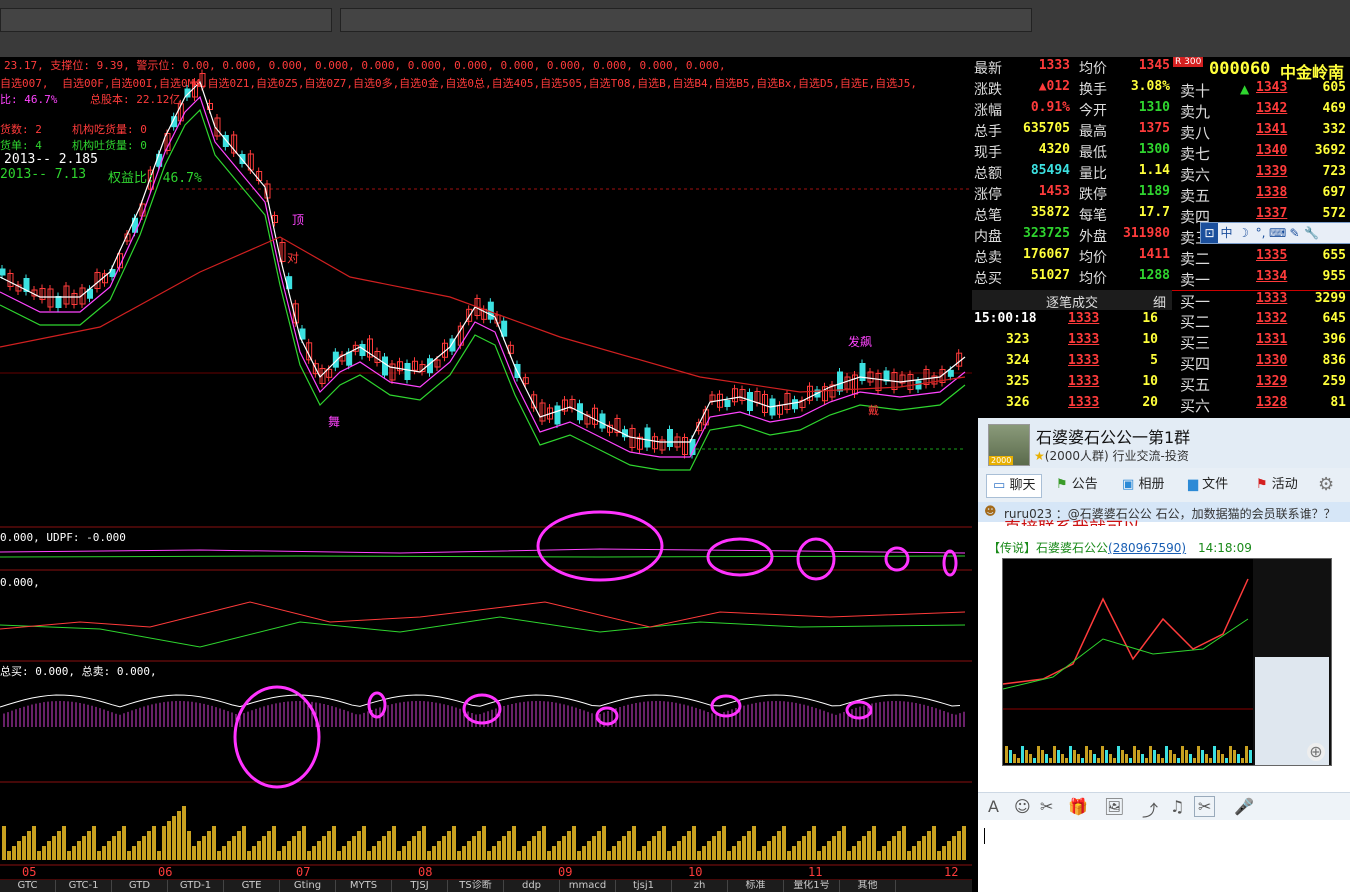 The image size is (1350, 892). What do you see at coordinates (1261, 342) in the screenshot?
I see `order-book-row: 买三 1331 396` at bounding box center [1261, 342].